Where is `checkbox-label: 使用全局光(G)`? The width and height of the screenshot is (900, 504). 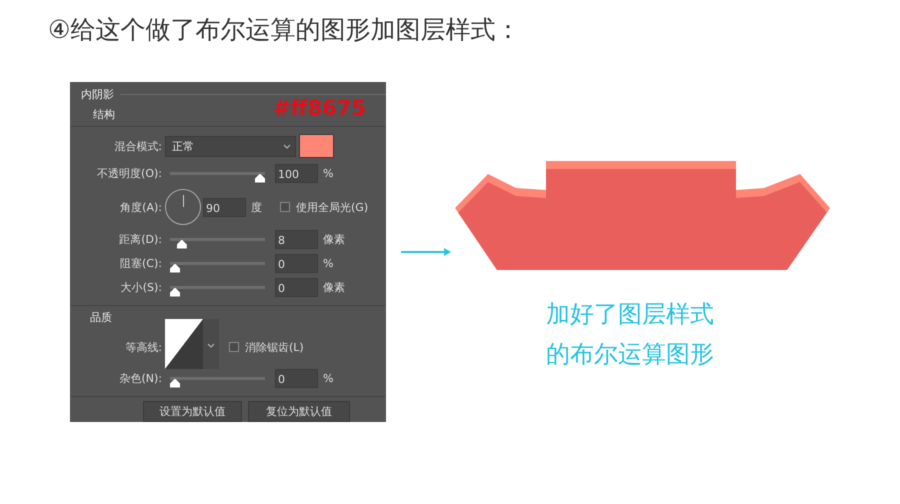
checkbox-label: 使用全局光(G) is located at coordinates (332, 207).